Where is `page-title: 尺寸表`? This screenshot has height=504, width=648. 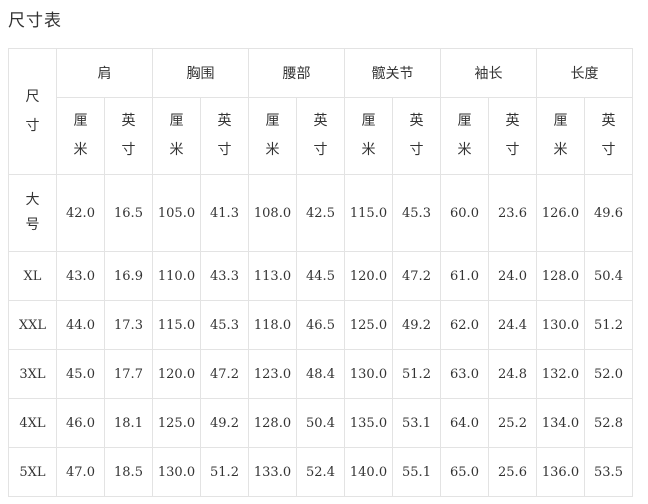
page-title: 尺寸表 is located at coordinates (35, 21).